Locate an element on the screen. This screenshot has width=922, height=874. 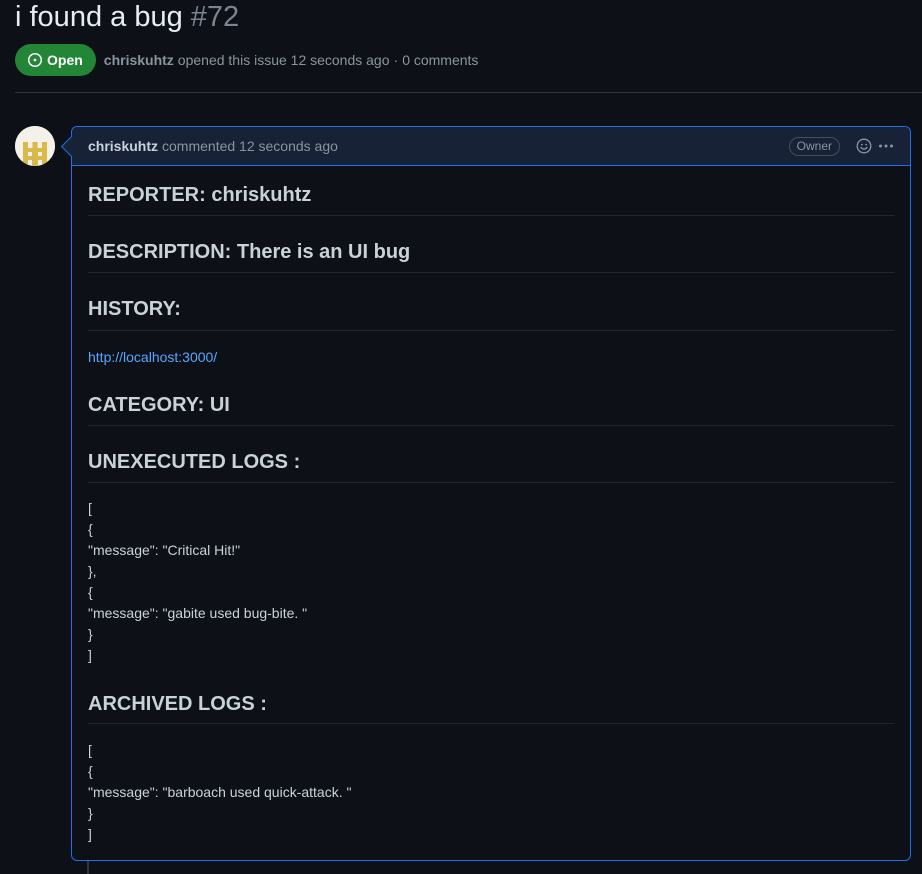
issue-number: #72 is located at coordinates (215, 17).